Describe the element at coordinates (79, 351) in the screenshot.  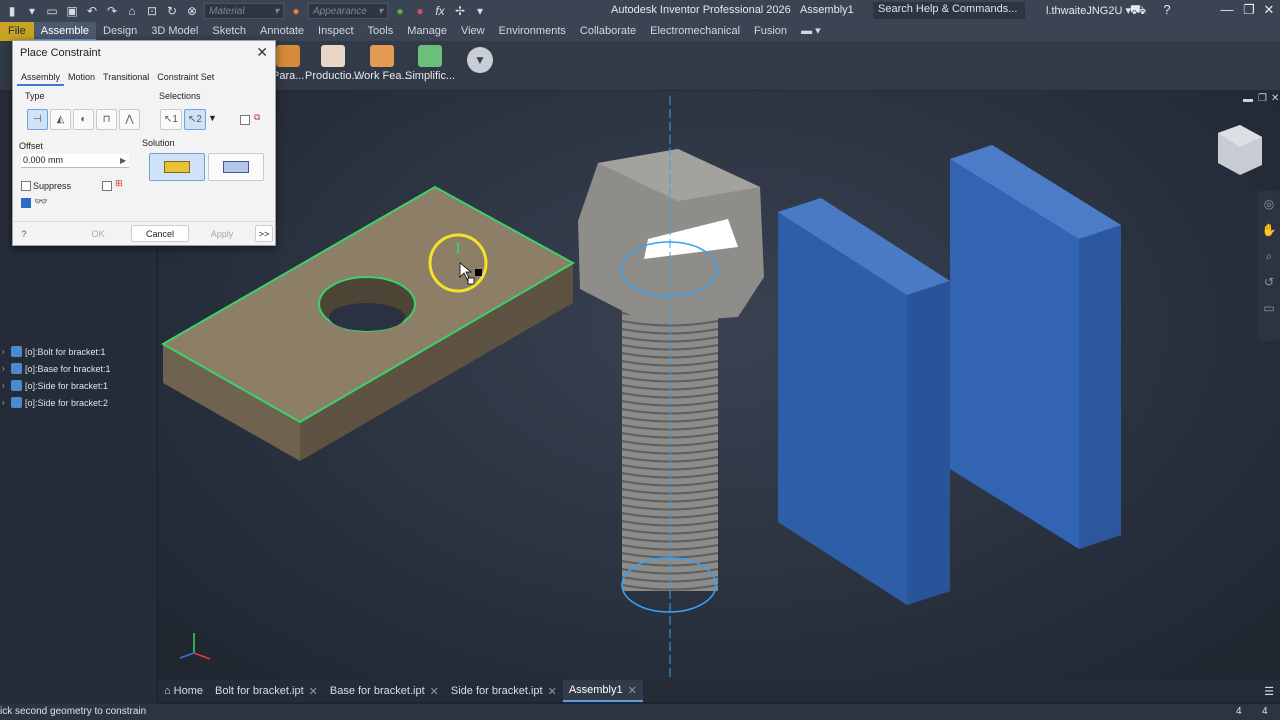
I see `browser-item: › [o]:Bolt for bracket:1` at that location.